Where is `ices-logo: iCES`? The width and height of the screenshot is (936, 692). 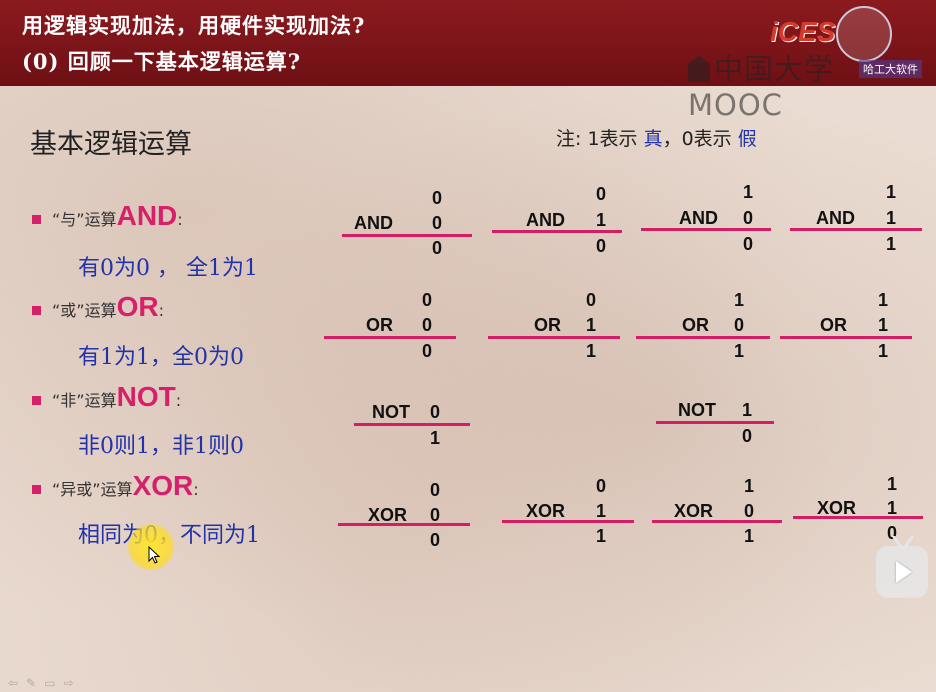 ices-logo: iCES is located at coordinates (803, 31).